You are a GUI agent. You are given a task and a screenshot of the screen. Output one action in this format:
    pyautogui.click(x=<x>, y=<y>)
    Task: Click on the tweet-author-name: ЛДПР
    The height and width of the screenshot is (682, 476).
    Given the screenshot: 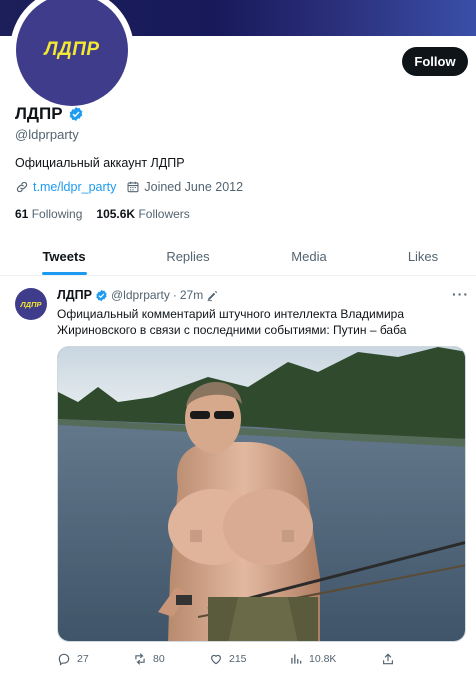 What is the action you would take?
    pyautogui.click(x=74, y=295)
    